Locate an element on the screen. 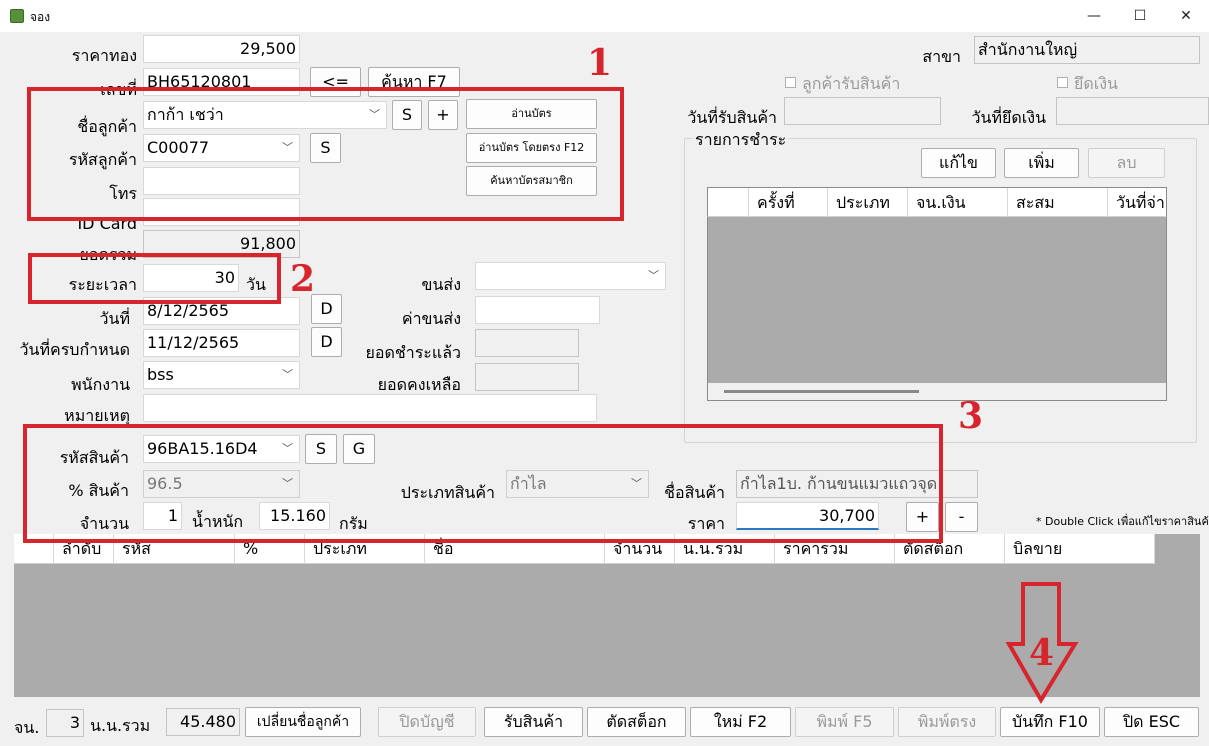  price-edit-note: * Double Click เพื่อแก้ไขราคาสินค้า is located at coordinates (1122, 521).